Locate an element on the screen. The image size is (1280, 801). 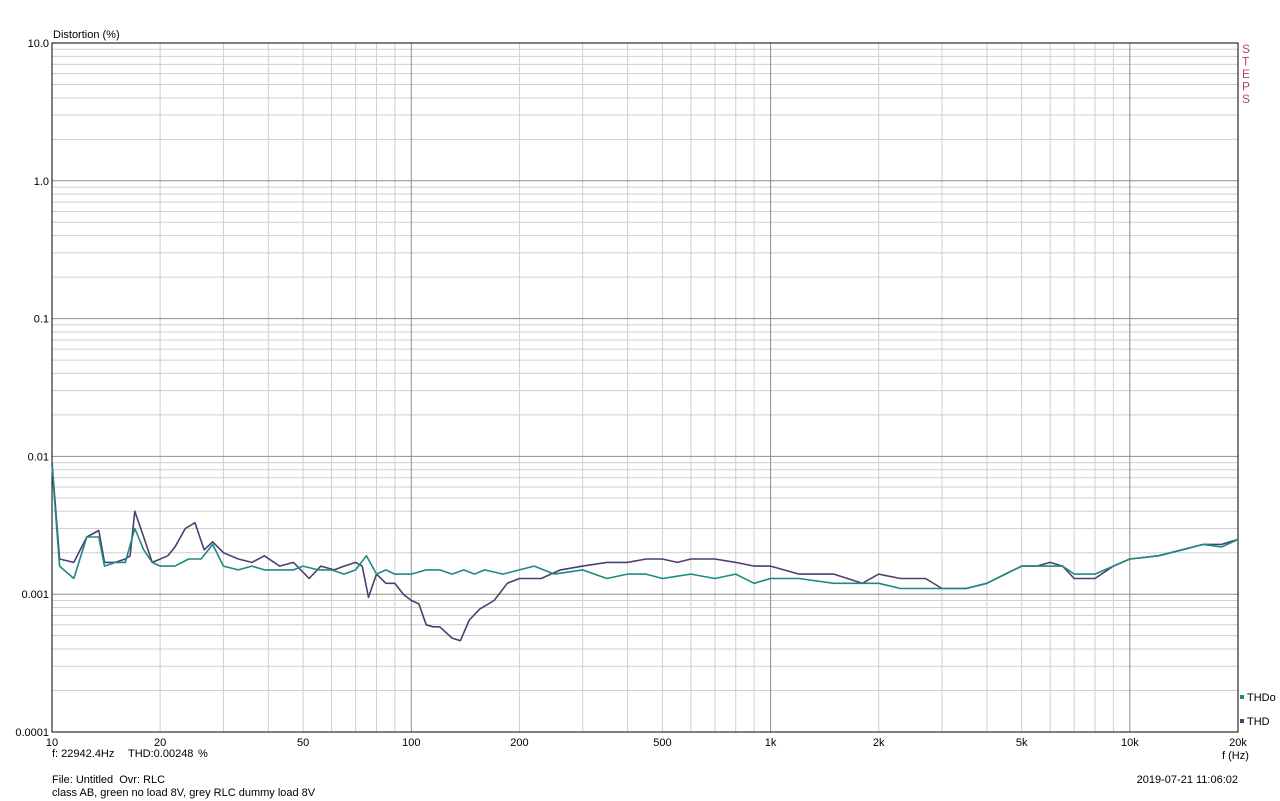
x-tick-label: 500 is located at coordinates (662, 743).